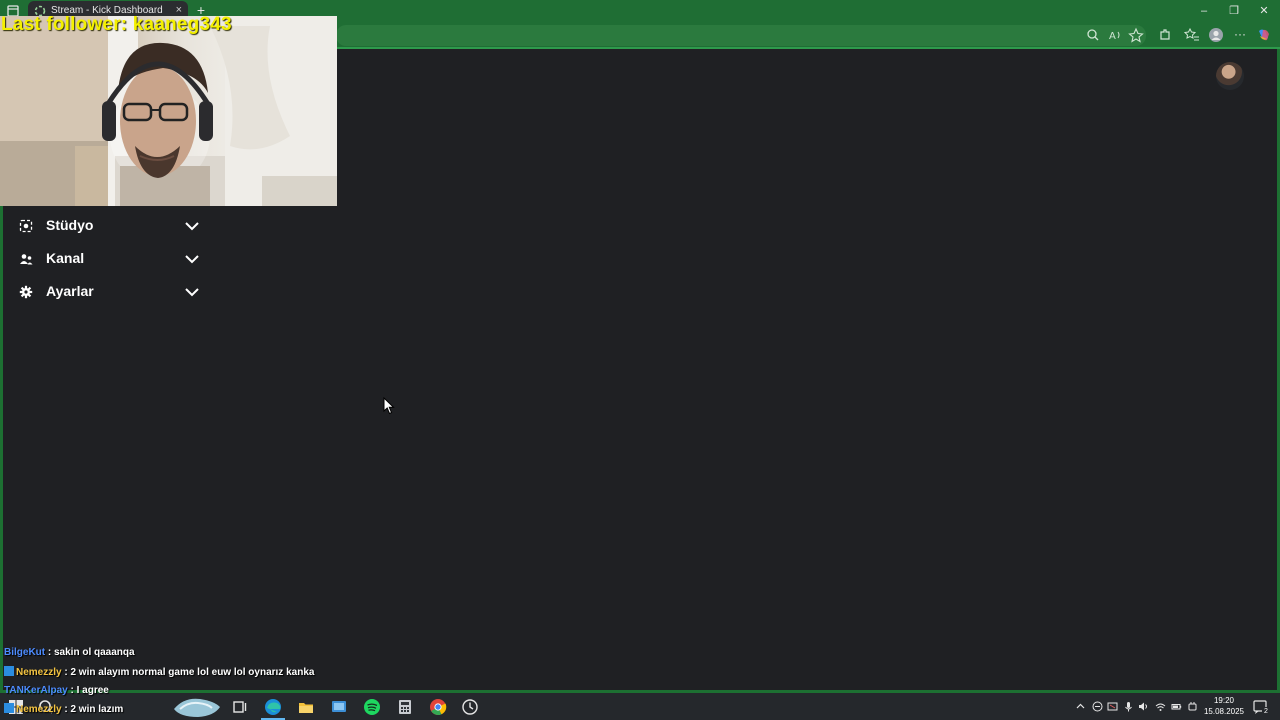 This screenshot has height=720, width=1280. Describe the element at coordinates (405, 707) in the screenshot. I see `calculator-icon` at that location.